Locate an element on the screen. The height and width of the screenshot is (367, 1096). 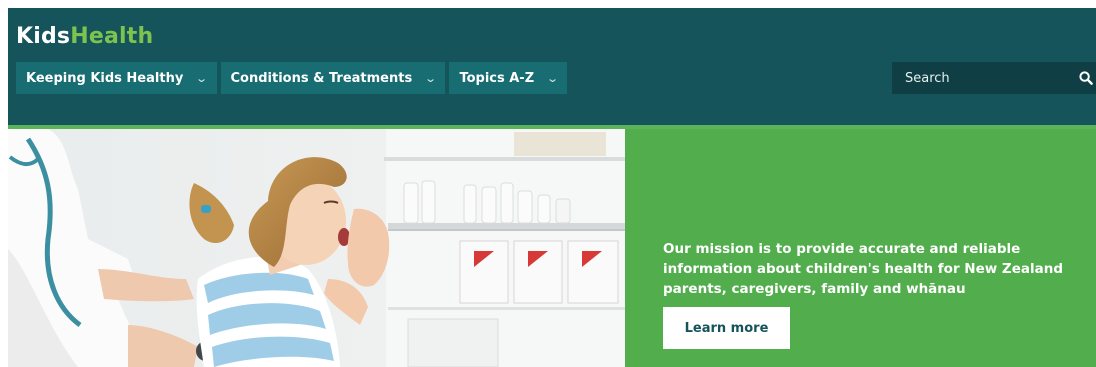
kidshealth-logo: KidsHealth is located at coordinates (84, 36).